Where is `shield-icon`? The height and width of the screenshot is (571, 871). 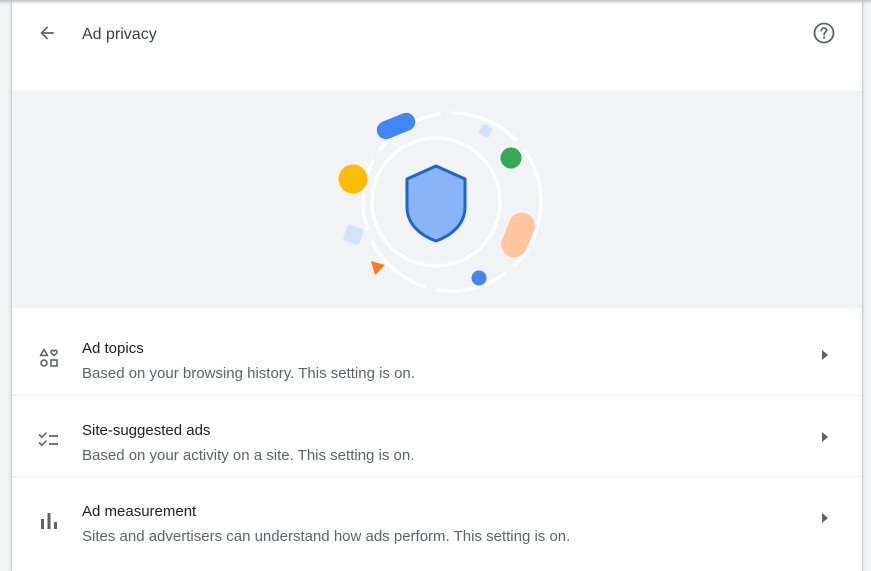 shield-icon is located at coordinates (436, 203).